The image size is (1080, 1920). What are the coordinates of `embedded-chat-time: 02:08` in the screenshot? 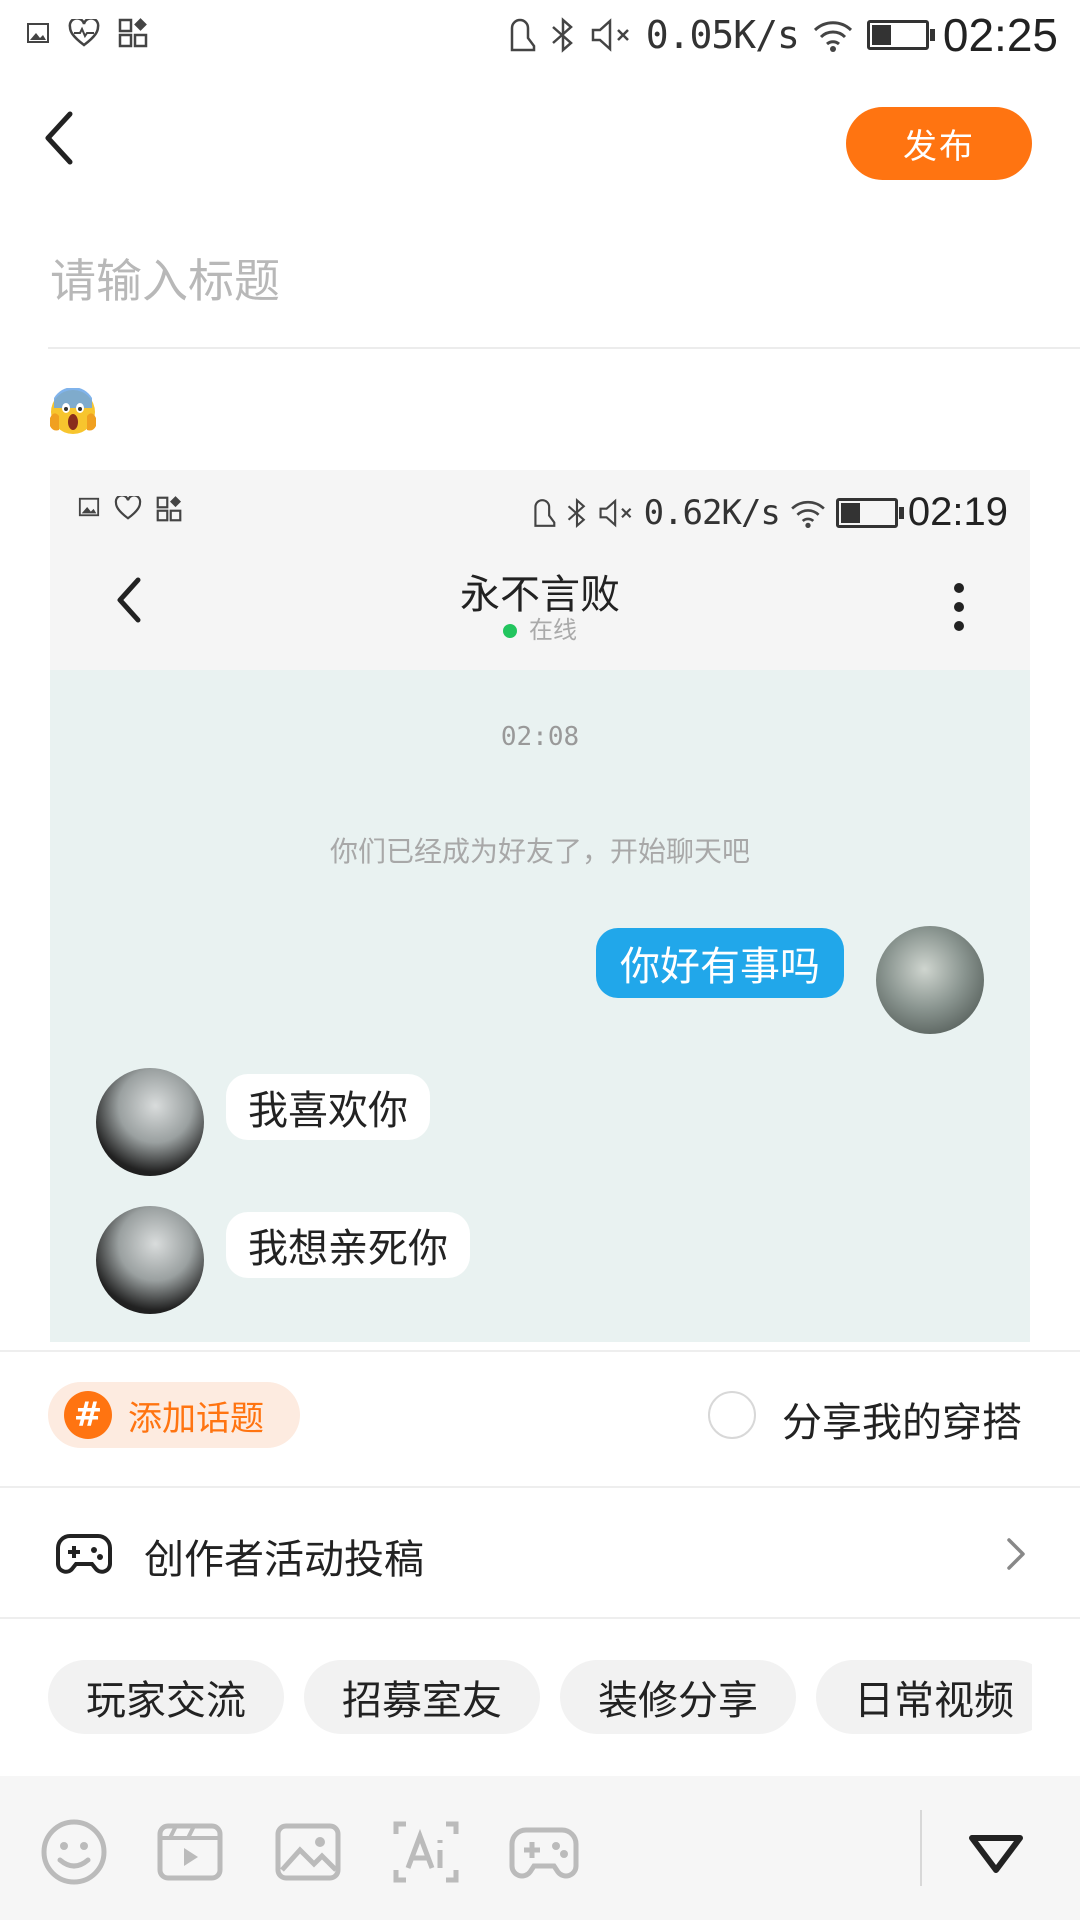 It's located at (540, 737).